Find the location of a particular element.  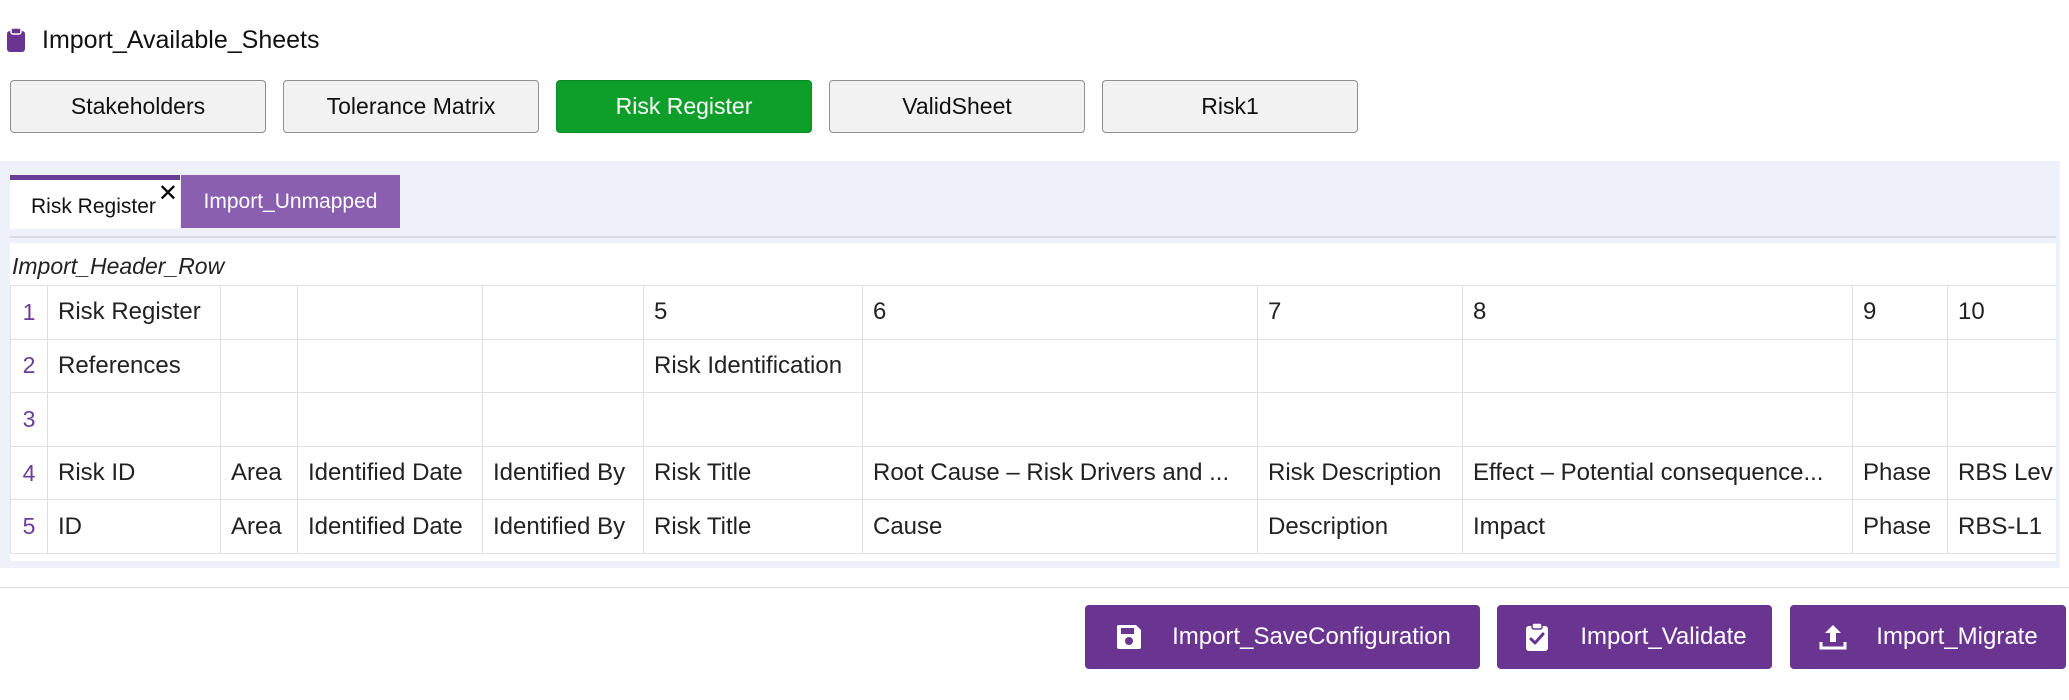

save-icon is located at coordinates (1129, 637).